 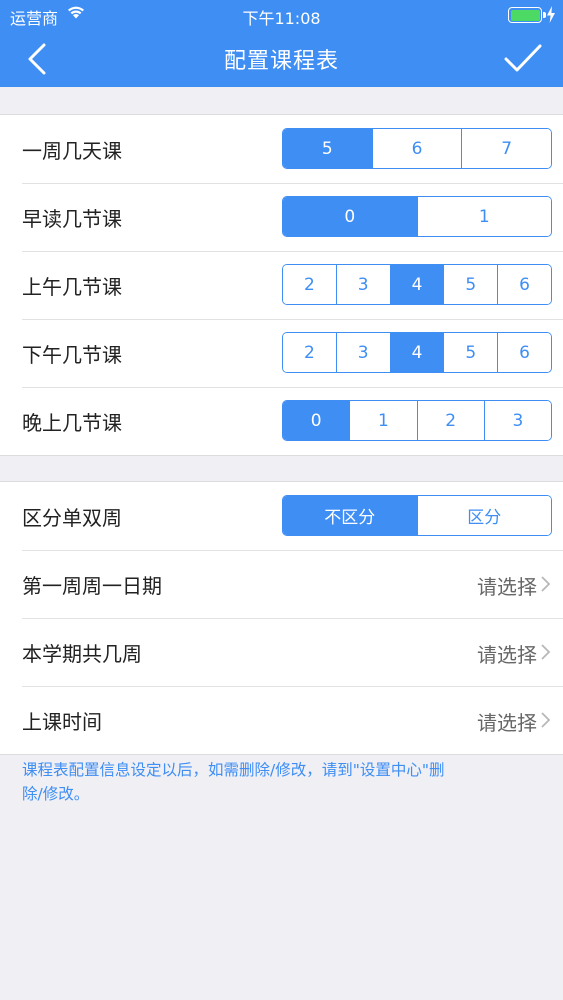 What do you see at coordinates (517, 420) in the screenshot?
I see `evening-option-3: 3` at bounding box center [517, 420].